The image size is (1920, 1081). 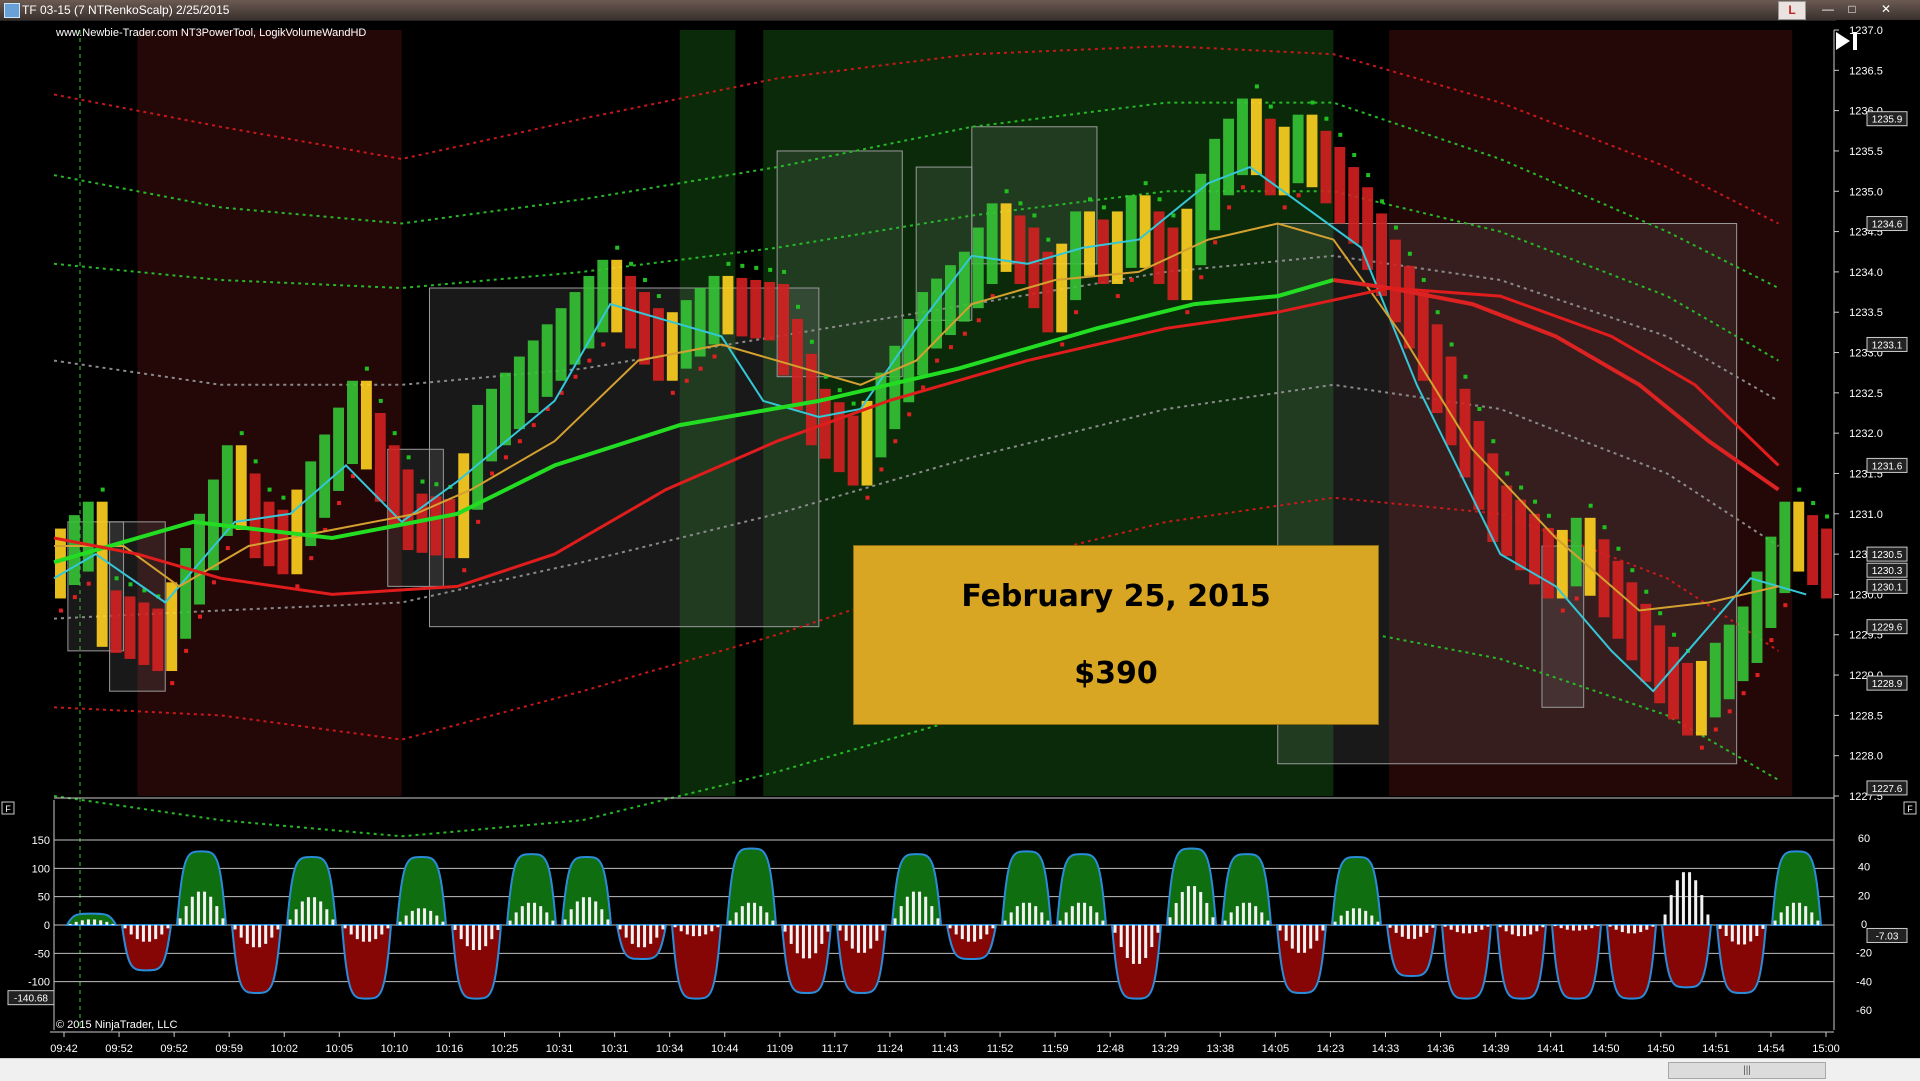 What do you see at coordinates (1864, 839) in the screenshot?
I see `osc-right-tick-label: 60` at bounding box center [1864, 839].